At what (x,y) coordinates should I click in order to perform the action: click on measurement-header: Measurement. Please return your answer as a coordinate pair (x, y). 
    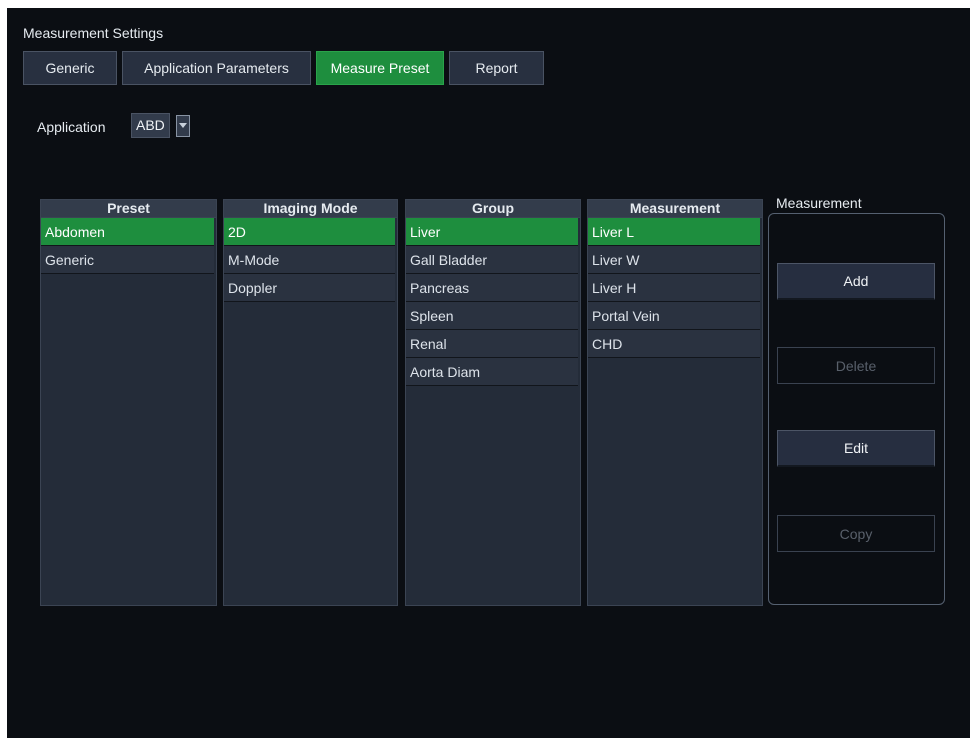
    Looking at the image, I should click on (675, 209).